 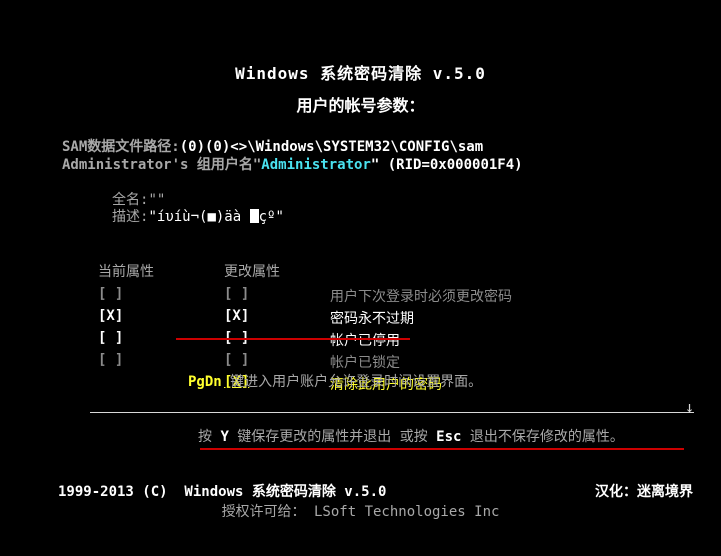 What do you see at coordinates (449, 437) in the screenshot?
I see `escape-key-label: Esc` at bounding box center [449, 437].